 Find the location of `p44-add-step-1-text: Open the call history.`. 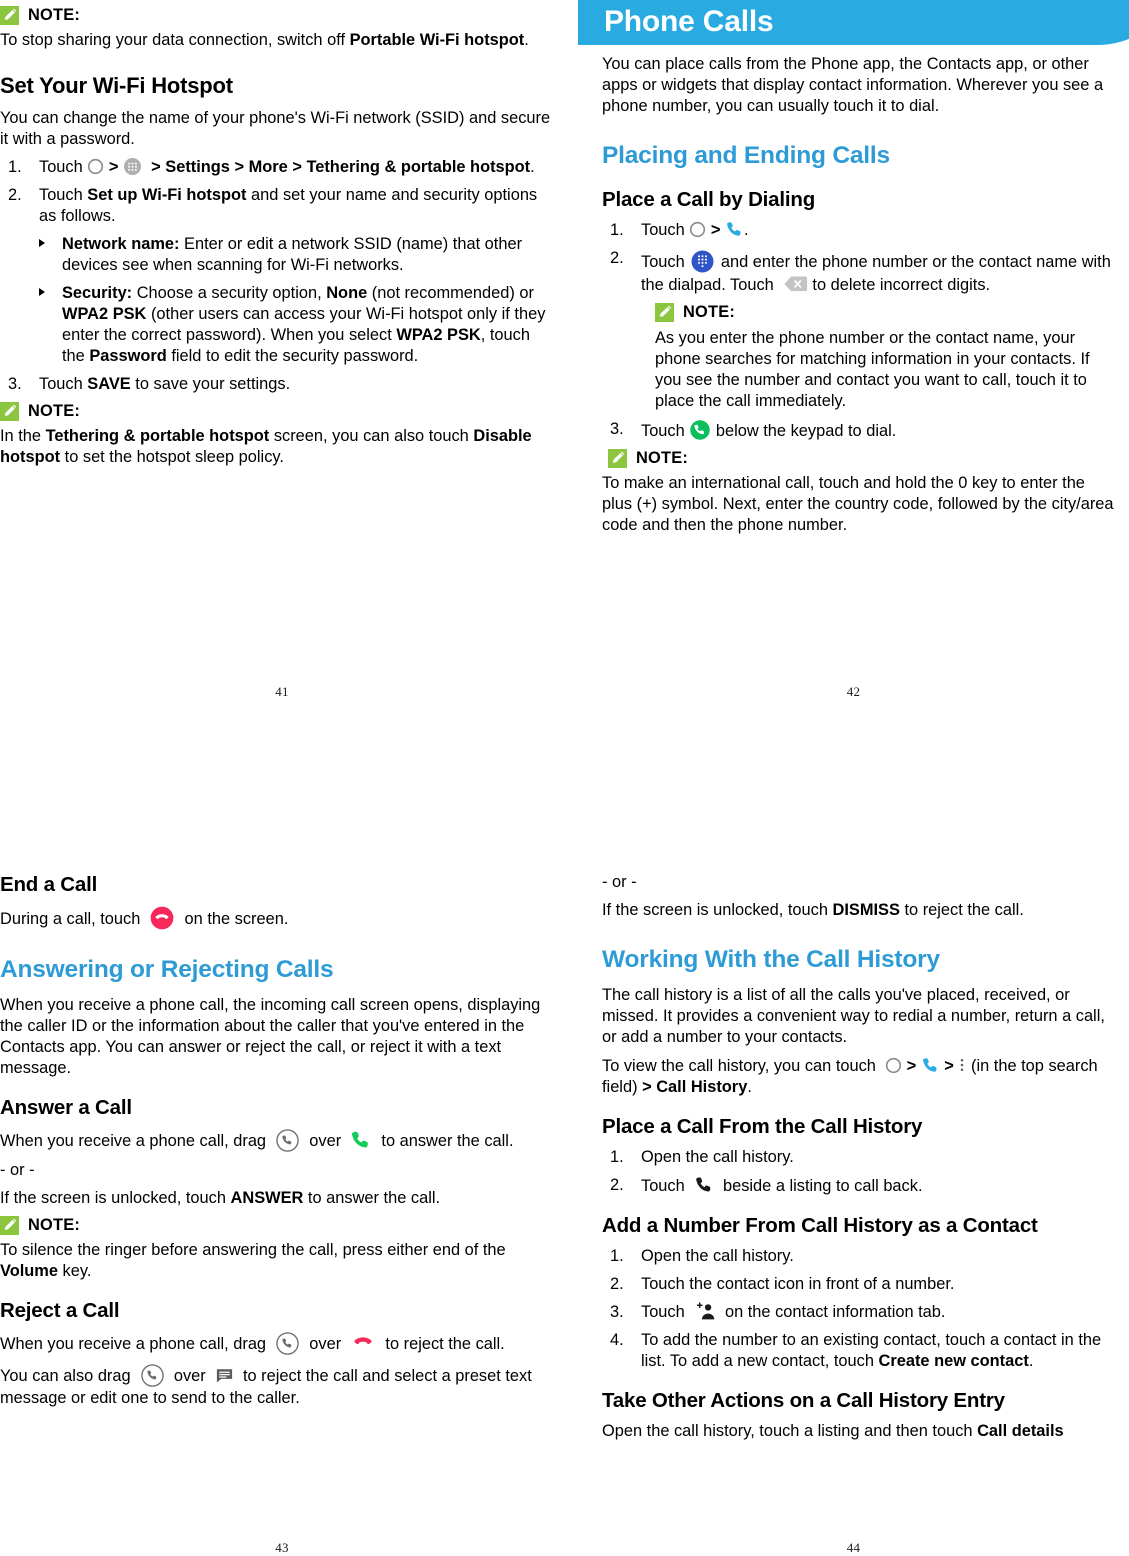

p44-add-step-1-text: Open the call history. is located at coordinates (717, 1256).